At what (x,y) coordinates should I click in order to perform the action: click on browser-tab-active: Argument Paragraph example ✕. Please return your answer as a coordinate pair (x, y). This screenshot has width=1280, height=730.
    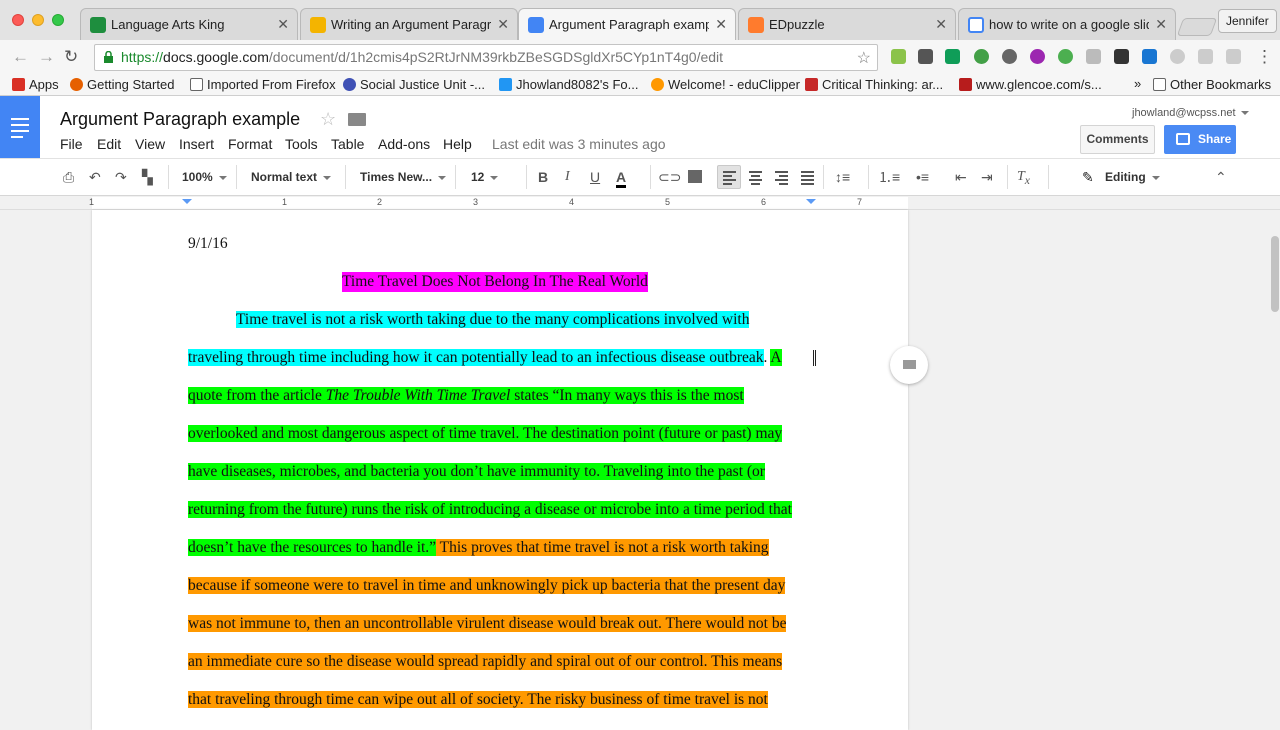
    Looking at the image, I should click on (627, 24).